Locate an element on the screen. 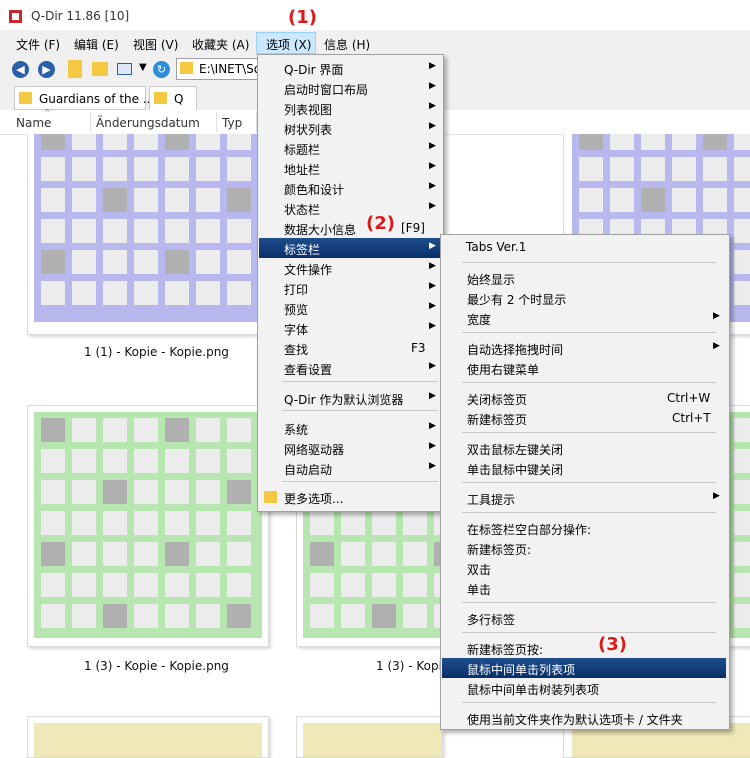 The height and width of the screenshot is (758, 750). tabs-item-double-click: 双击 is located at coordinates (584, 568).